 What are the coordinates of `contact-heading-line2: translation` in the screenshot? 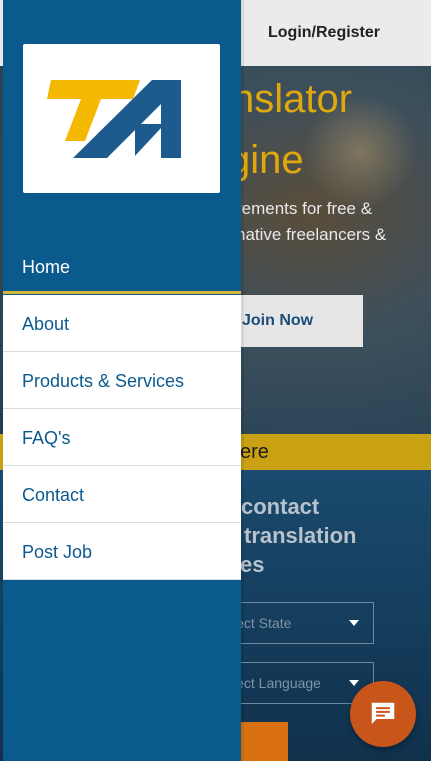 It's located at (300, 535).